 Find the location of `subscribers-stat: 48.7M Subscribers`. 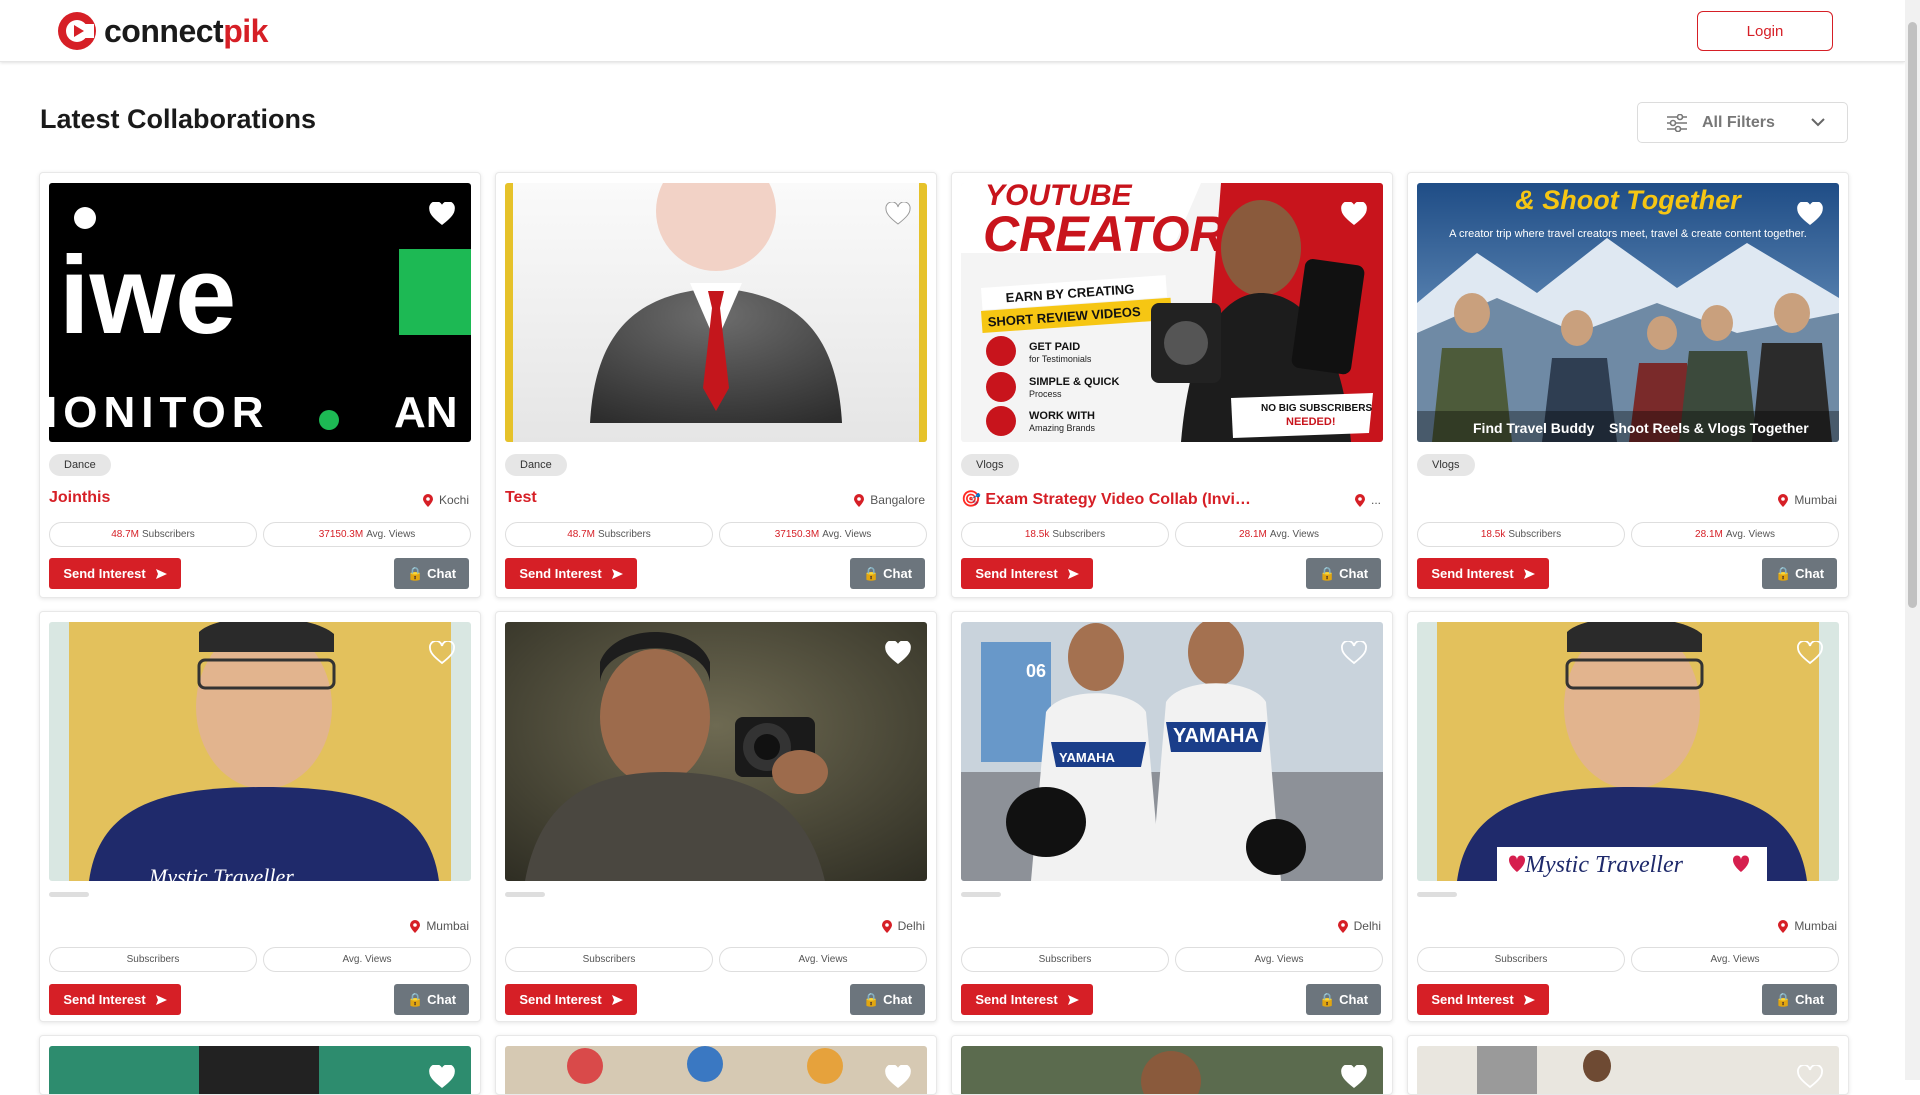

subscribers-stat: 48.7M Subscribers is located at coordinates (153, 534).